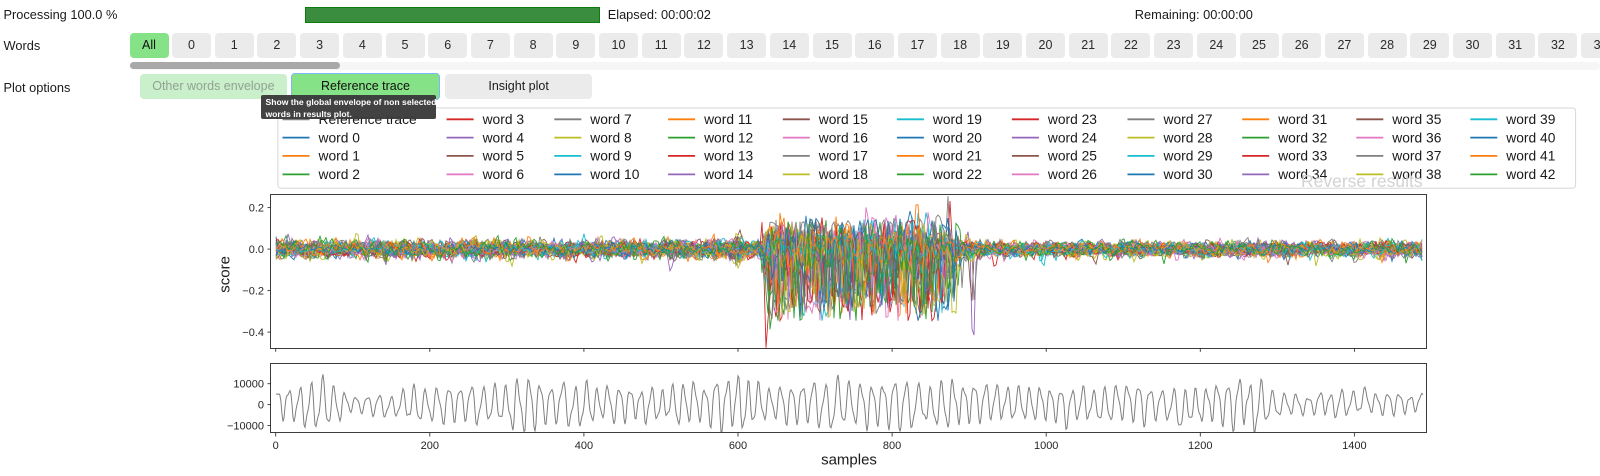 The height and width of the screenshot is (476, 1600). Describe the element at coordinates (1072, 156) in the screenshot. I see `svg-text: word 25` at that location.